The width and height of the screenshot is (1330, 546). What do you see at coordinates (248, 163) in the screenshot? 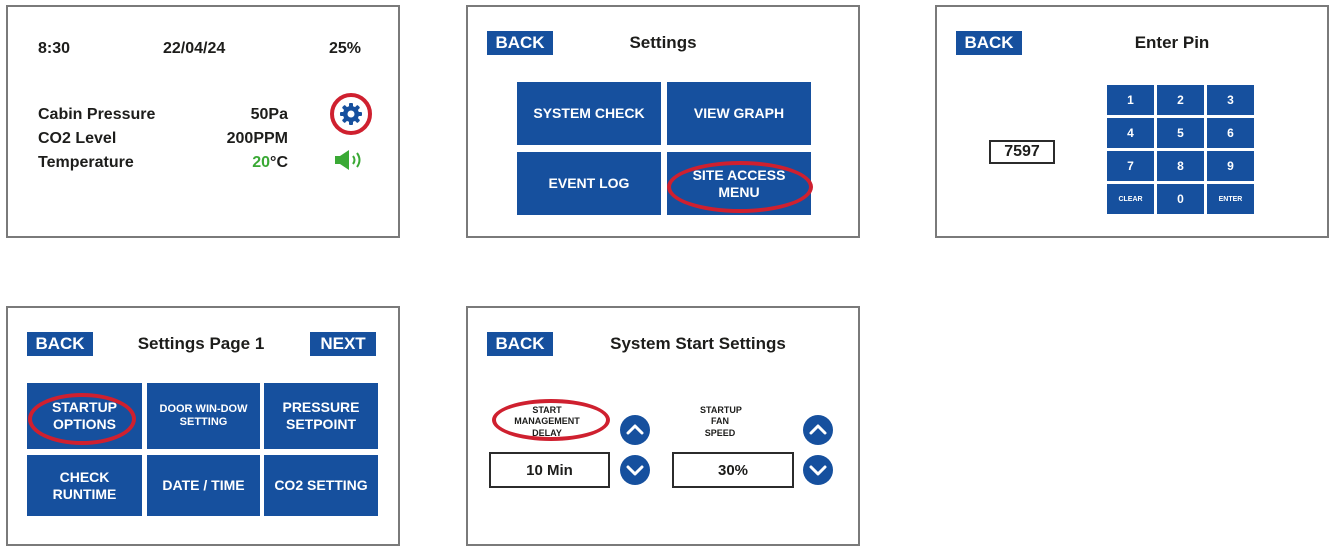
I see `temperature-value: 20°C` at bounding box center [248, 163].